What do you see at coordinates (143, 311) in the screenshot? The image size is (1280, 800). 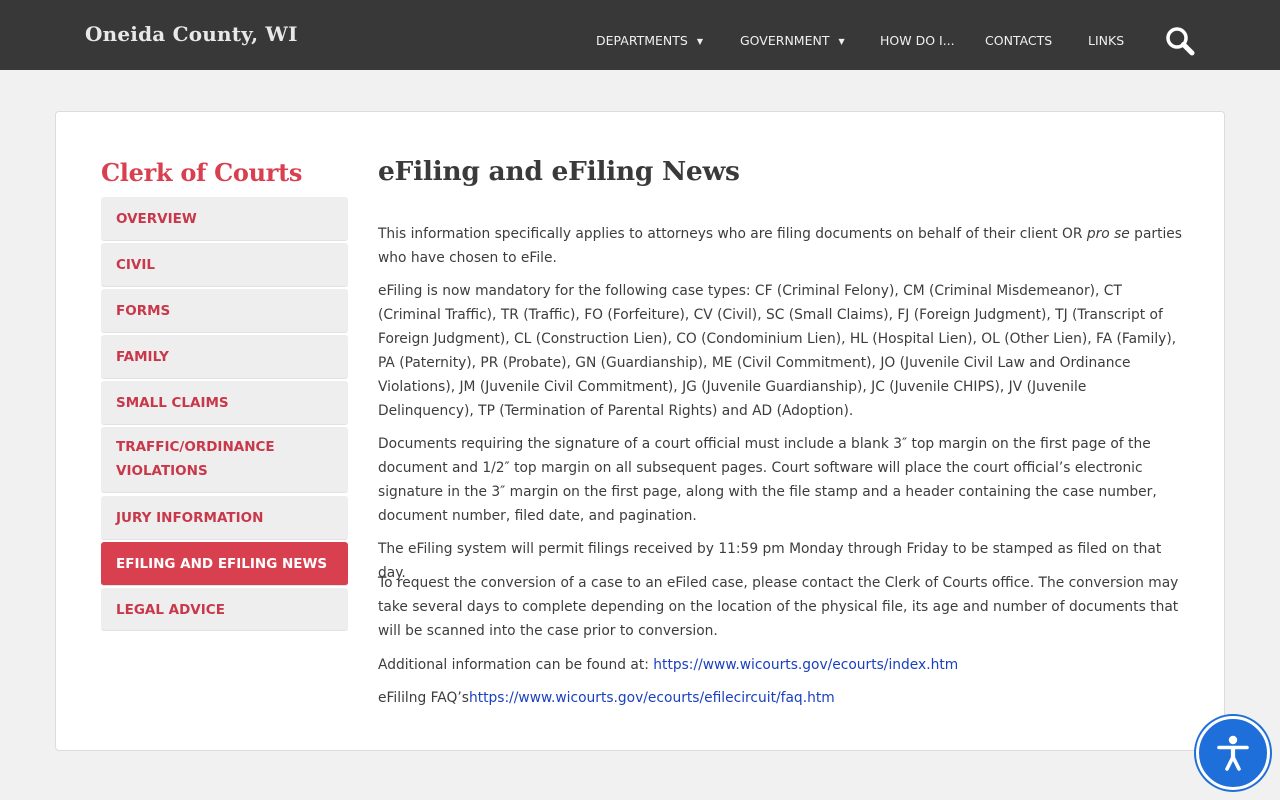 I see `sidebar-item-label: FORMS` at bounding box center [143, 311].